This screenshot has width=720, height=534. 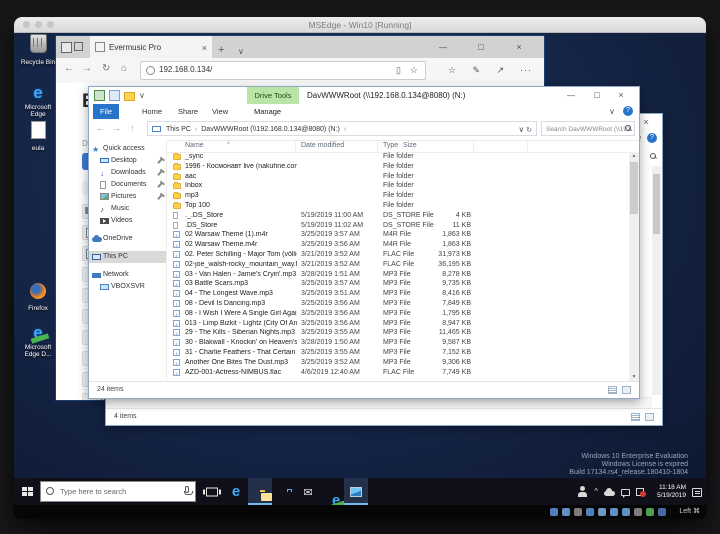 I want to click on new-tab-icon, so click(x=221, y=49).